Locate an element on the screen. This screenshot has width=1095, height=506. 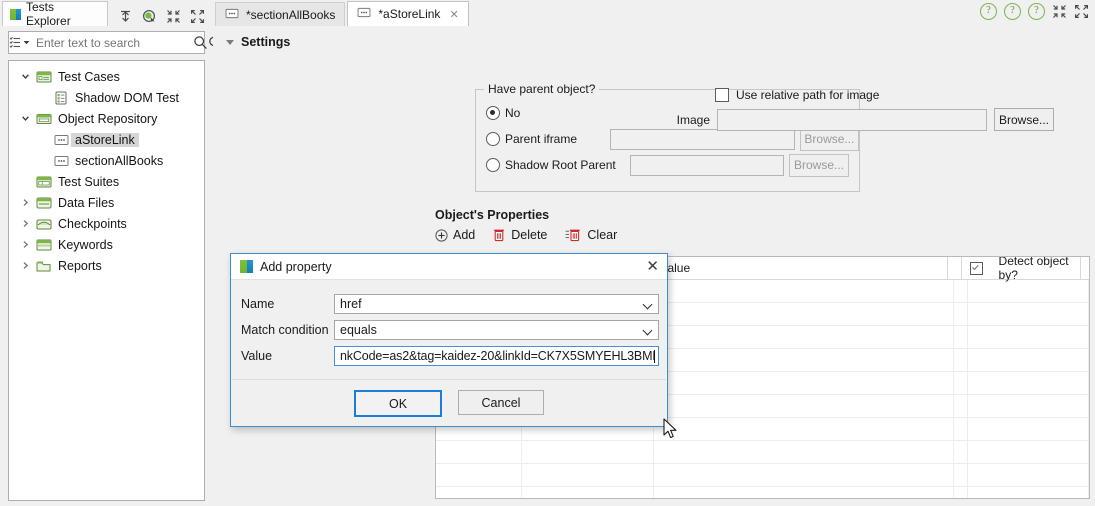
name-value: href is located at coordinates (351, 304).